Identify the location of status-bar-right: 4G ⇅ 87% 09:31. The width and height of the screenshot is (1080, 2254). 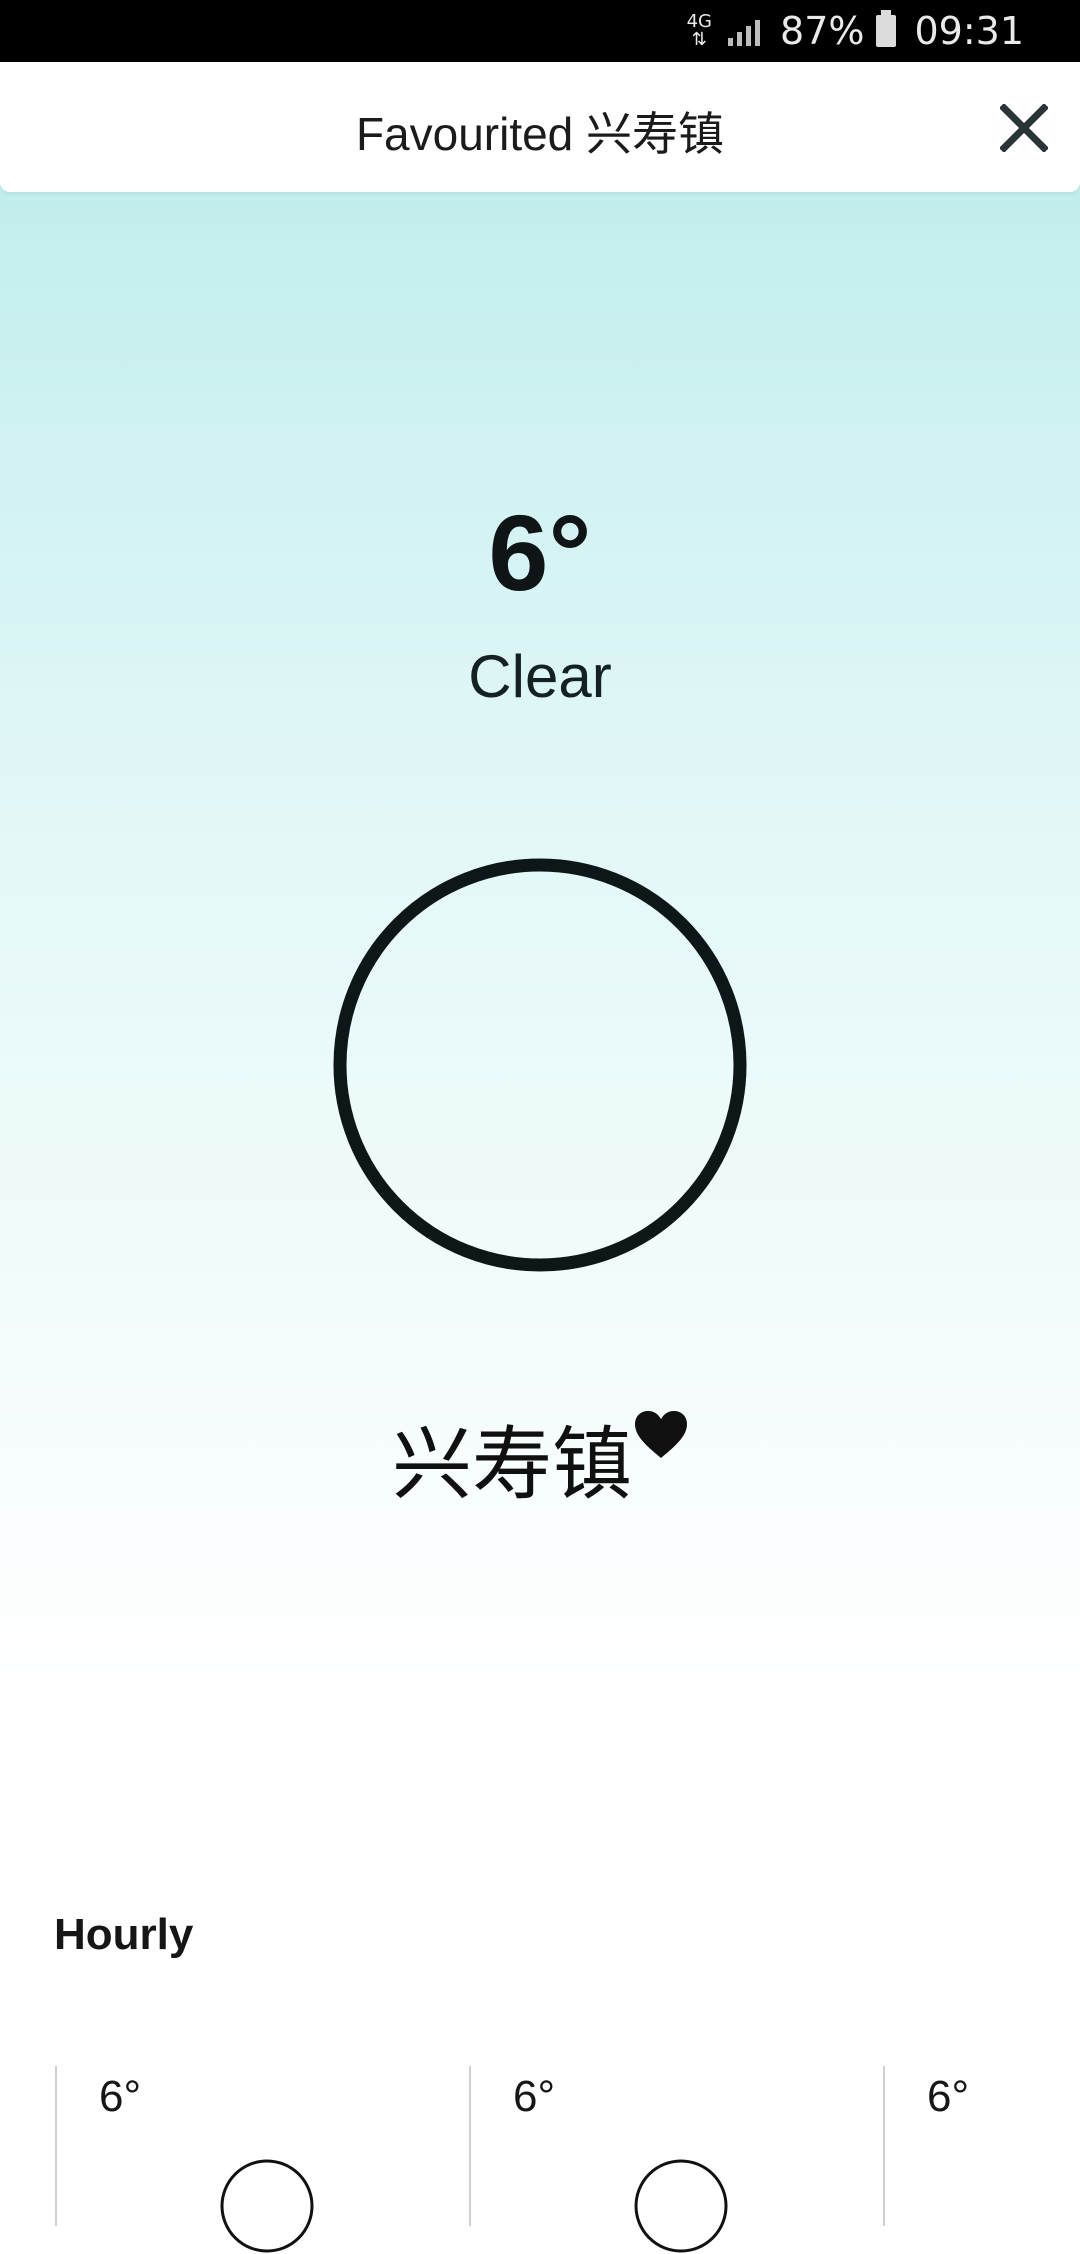
(855, 31).